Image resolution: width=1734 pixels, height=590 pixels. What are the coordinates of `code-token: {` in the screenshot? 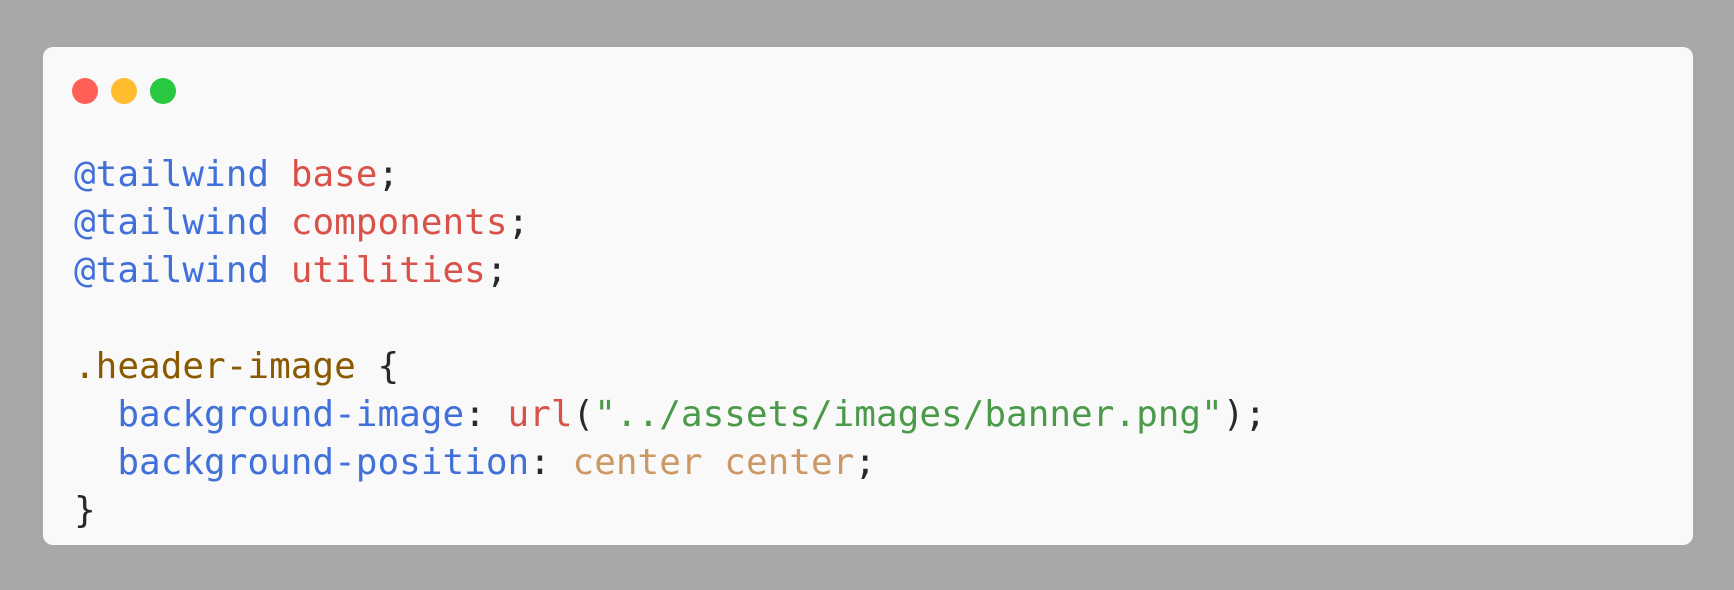 It's located at (377, 366).